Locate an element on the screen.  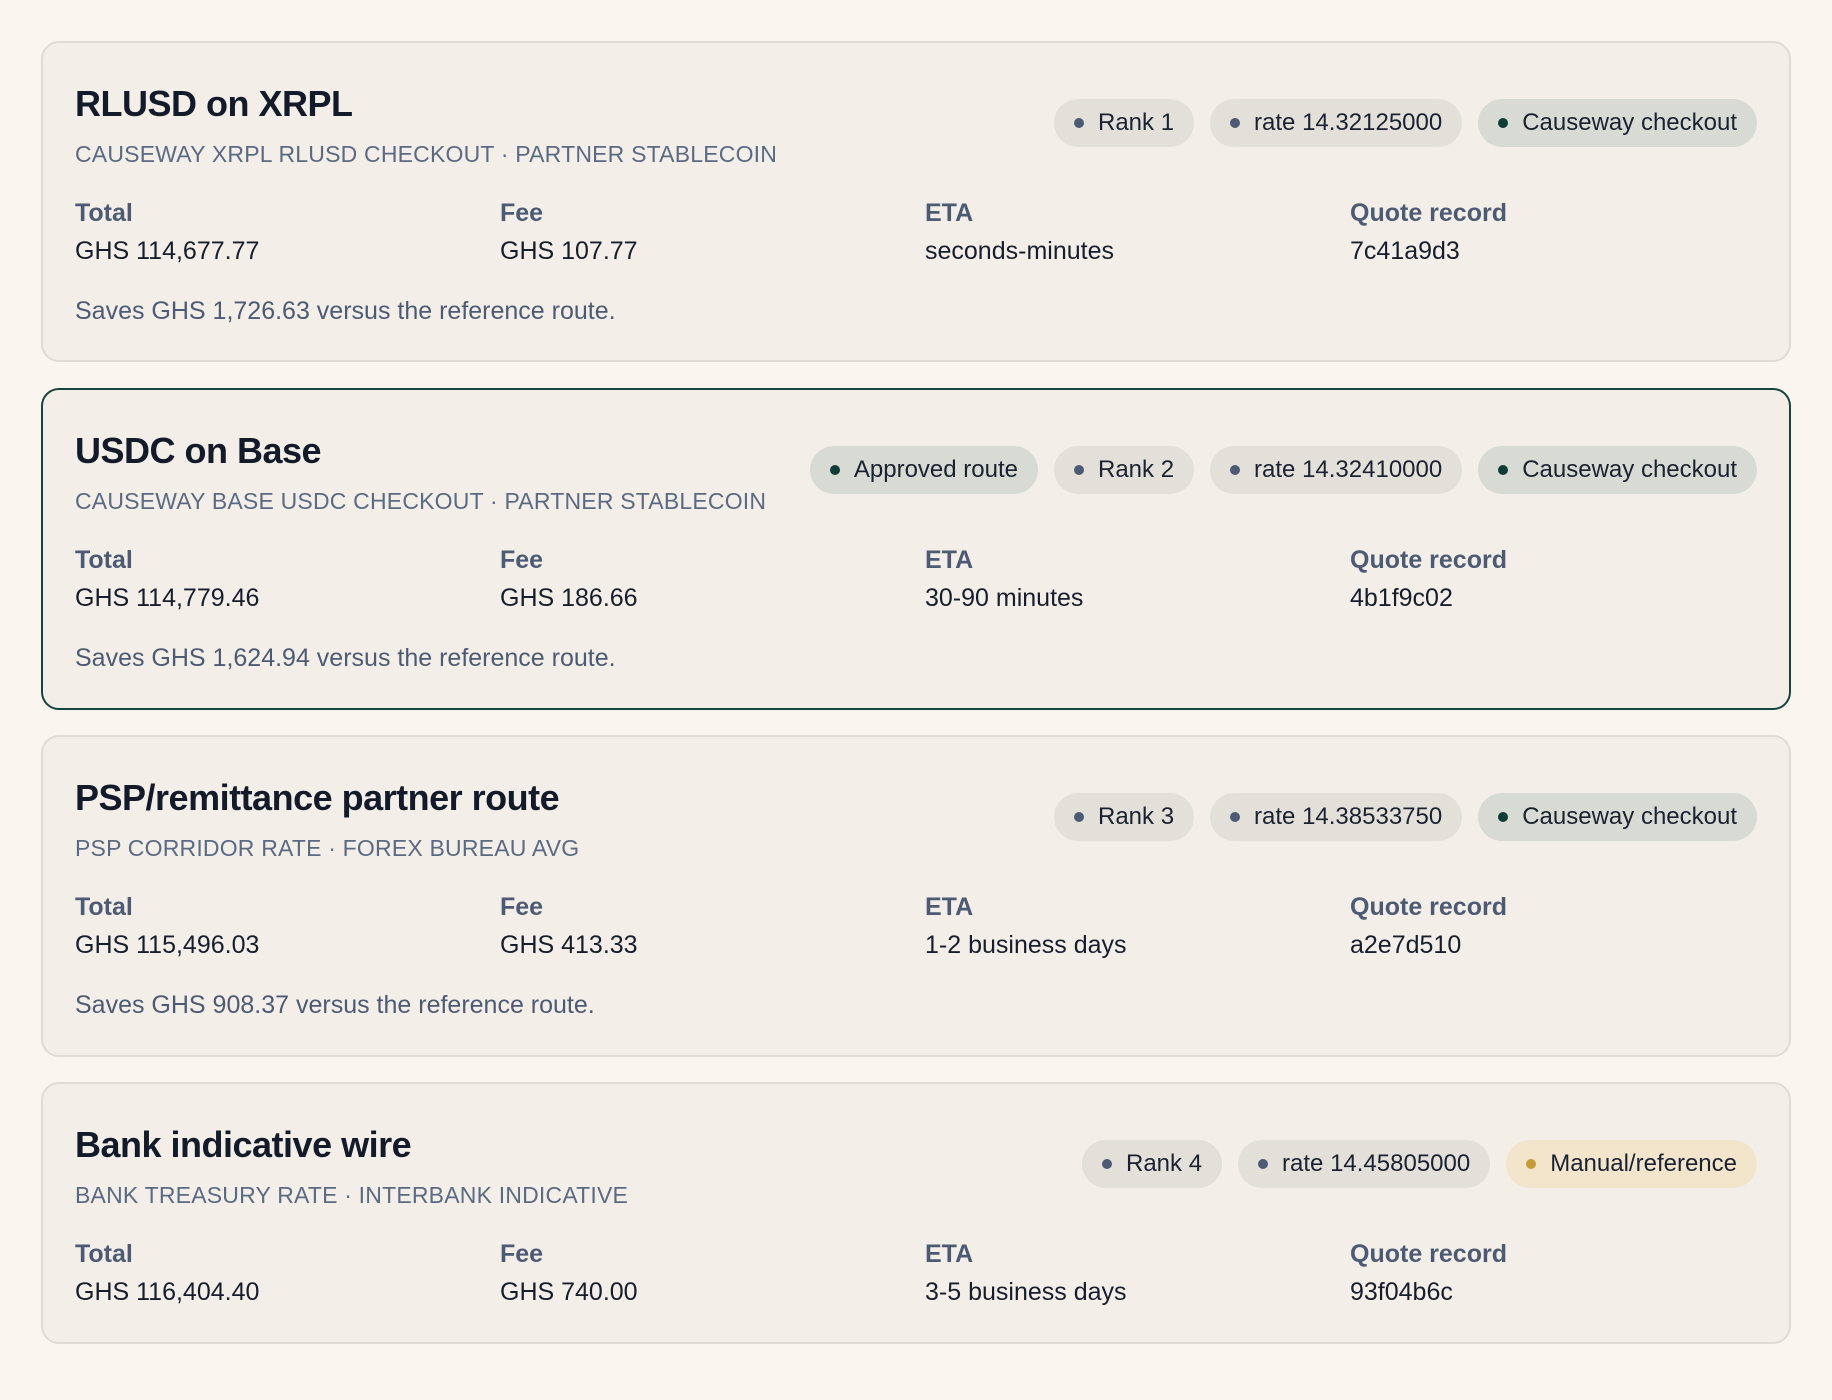
fee-stat: Fee GHS 186.66 is located at coordinates (712, 579).